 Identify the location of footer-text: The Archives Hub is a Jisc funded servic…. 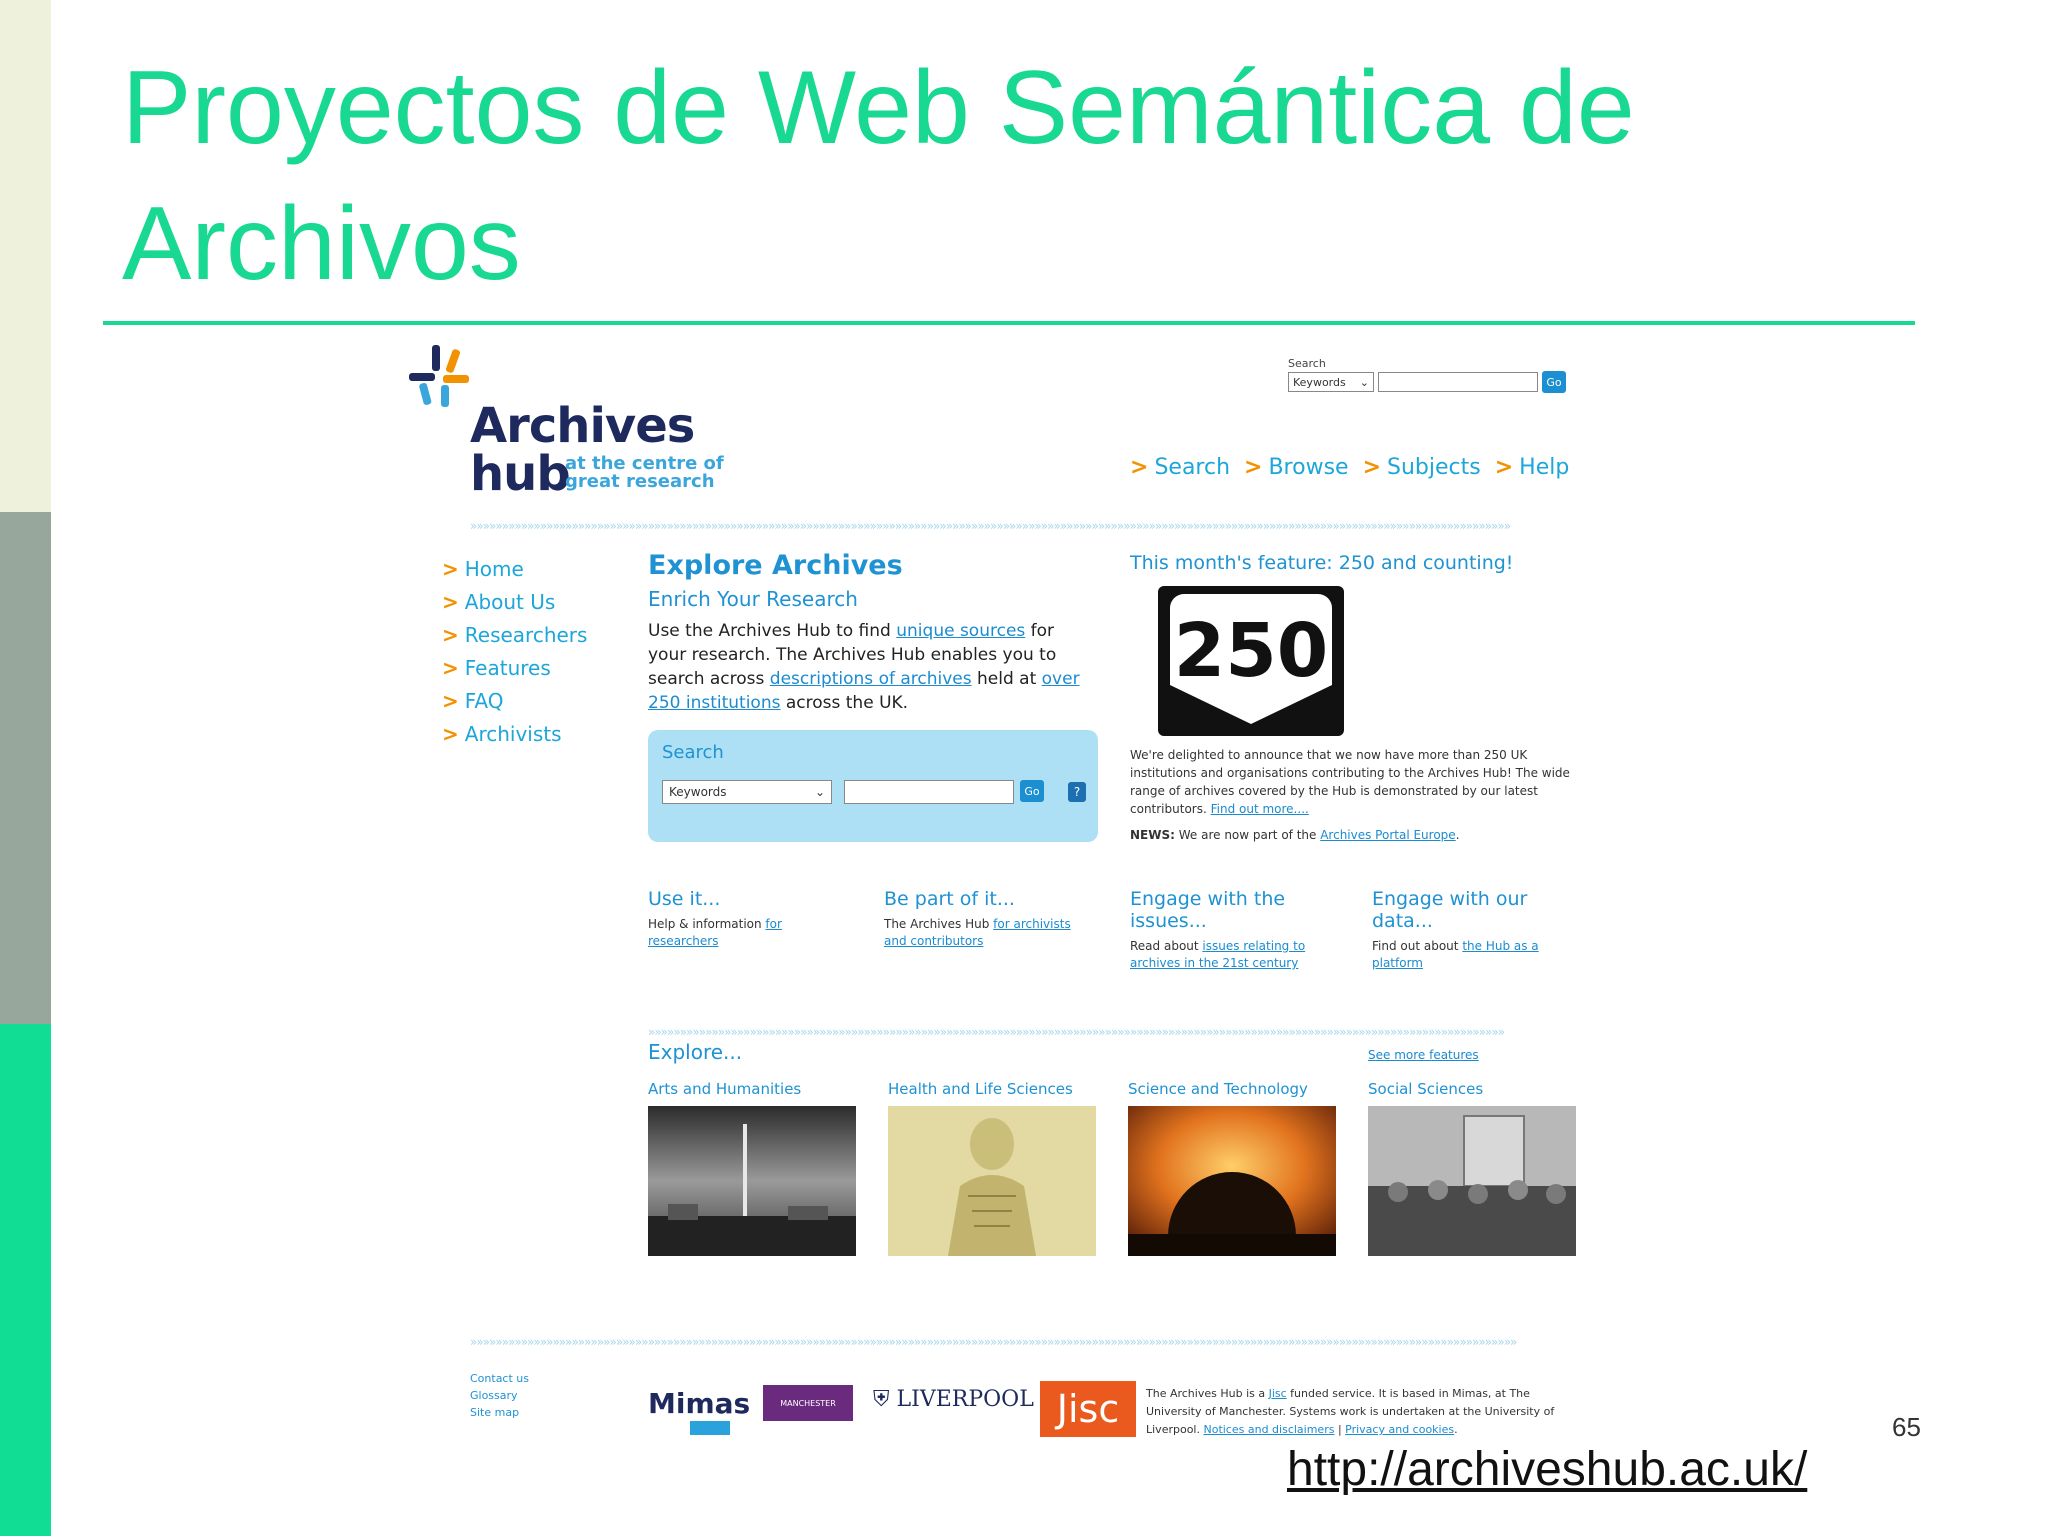
(1356, 1412).